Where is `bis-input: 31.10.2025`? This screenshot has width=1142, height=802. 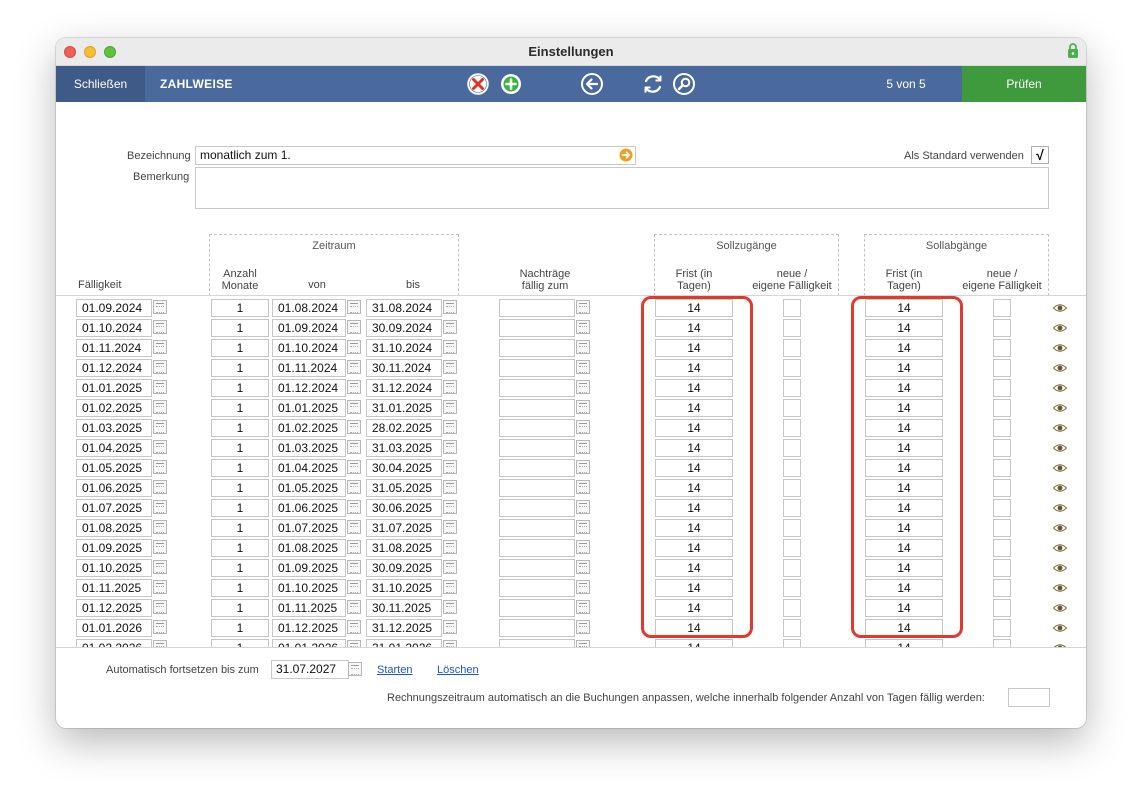
bis-input: 31.10.2025 is located at coordinates (404, 588).